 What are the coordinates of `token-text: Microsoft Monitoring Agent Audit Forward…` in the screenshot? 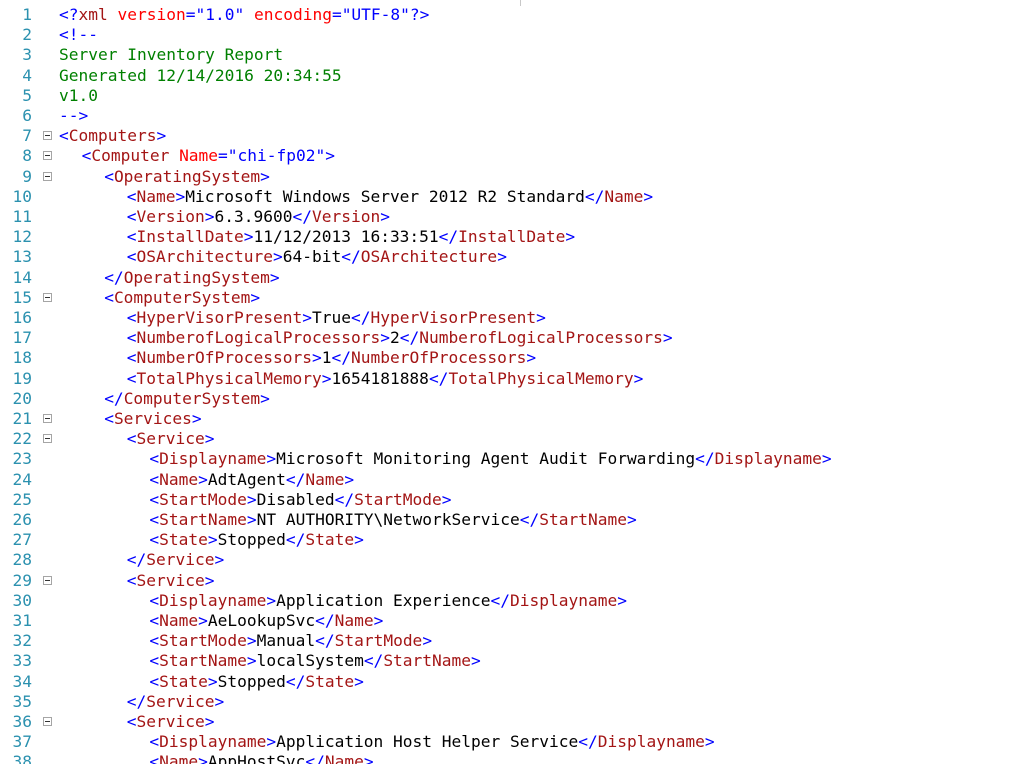 It's located at (486, 459).